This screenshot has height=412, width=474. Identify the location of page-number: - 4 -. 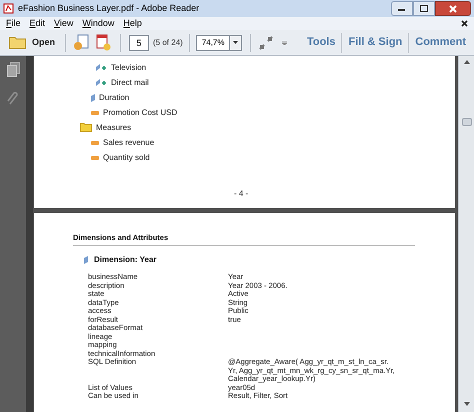
(241, 194).